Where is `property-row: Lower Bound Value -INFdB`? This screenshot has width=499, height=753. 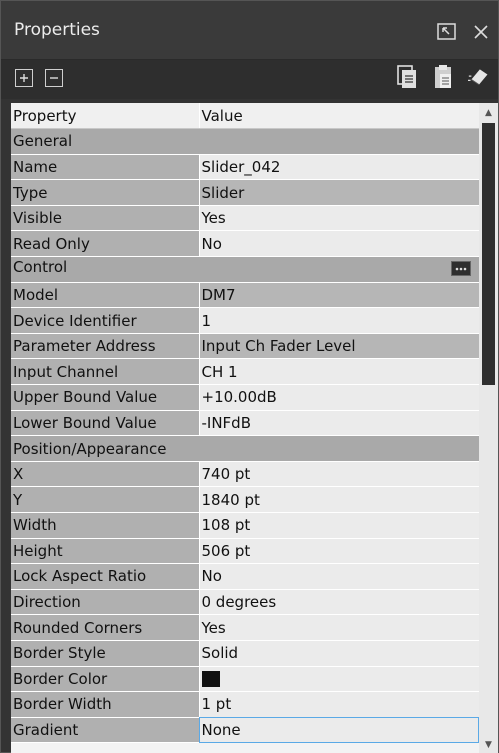 property-row: Lower Bound Value -INFdB is located at coordinates (245, 423).